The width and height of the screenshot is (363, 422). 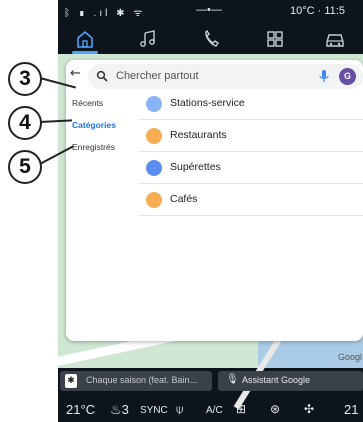 I want to click on car-icon, so click(x=335, y=39).